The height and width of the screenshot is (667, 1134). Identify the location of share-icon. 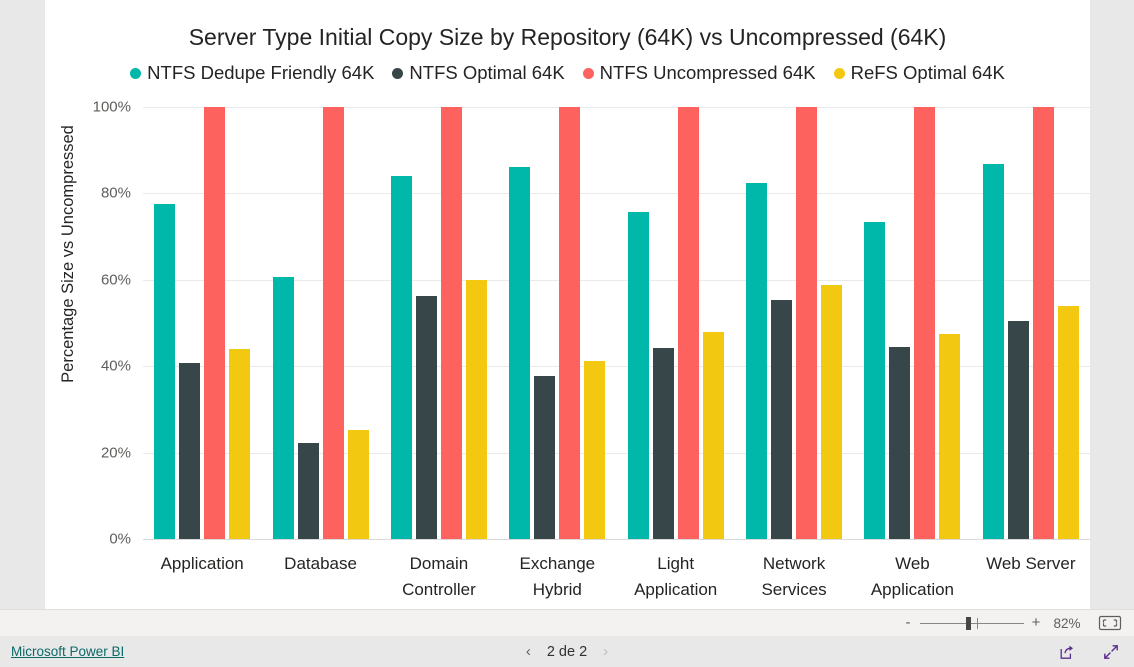
(1067, 652).